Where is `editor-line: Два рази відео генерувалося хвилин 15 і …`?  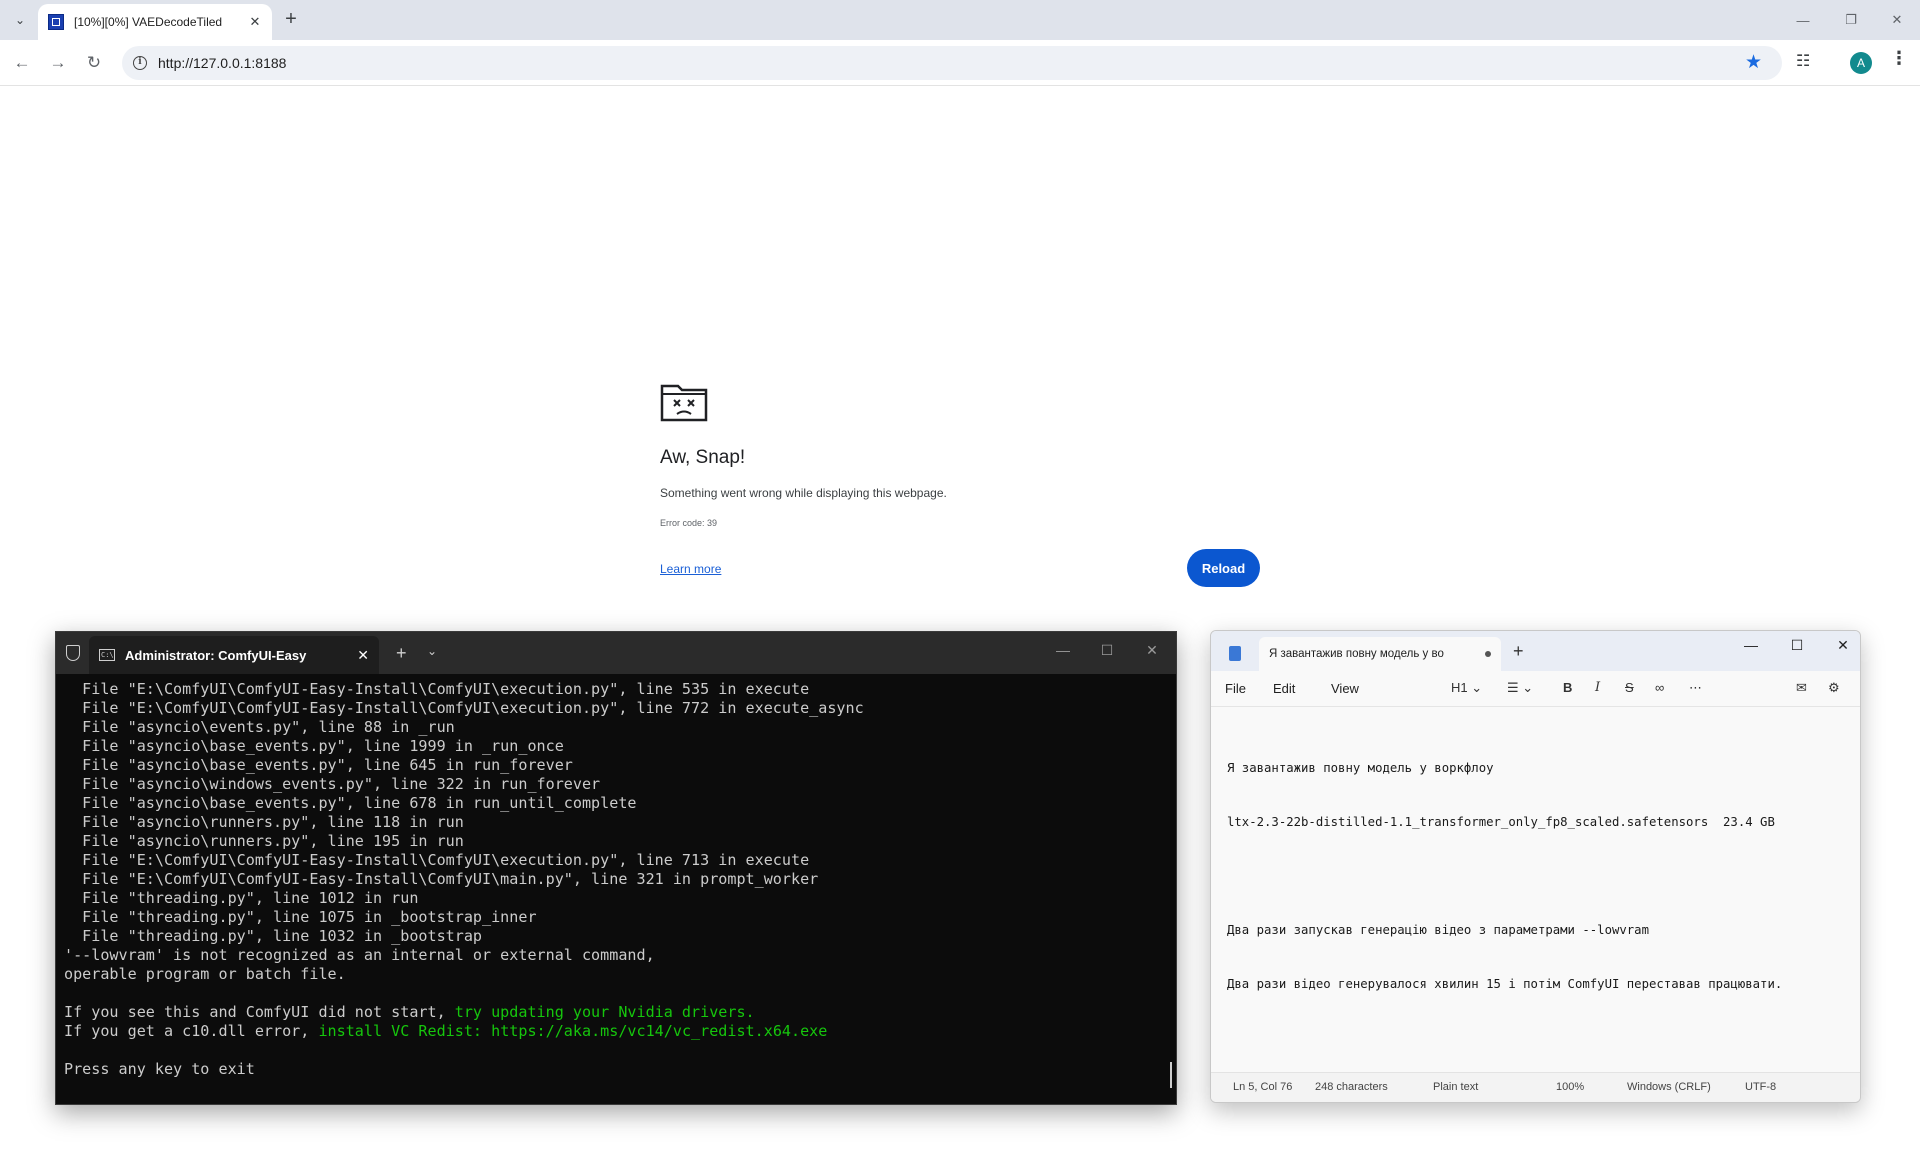 editor-line: Два рази відео генерувалося хвилин 15 і … is located at coordinates (1505, 984).